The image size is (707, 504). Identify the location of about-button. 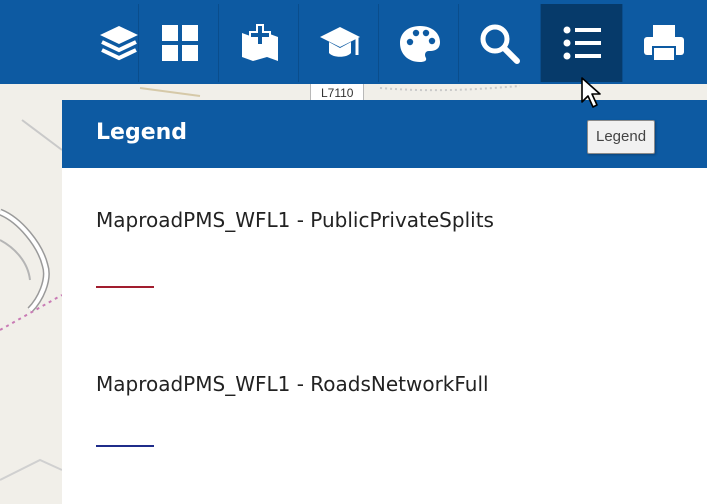
(339, 43).